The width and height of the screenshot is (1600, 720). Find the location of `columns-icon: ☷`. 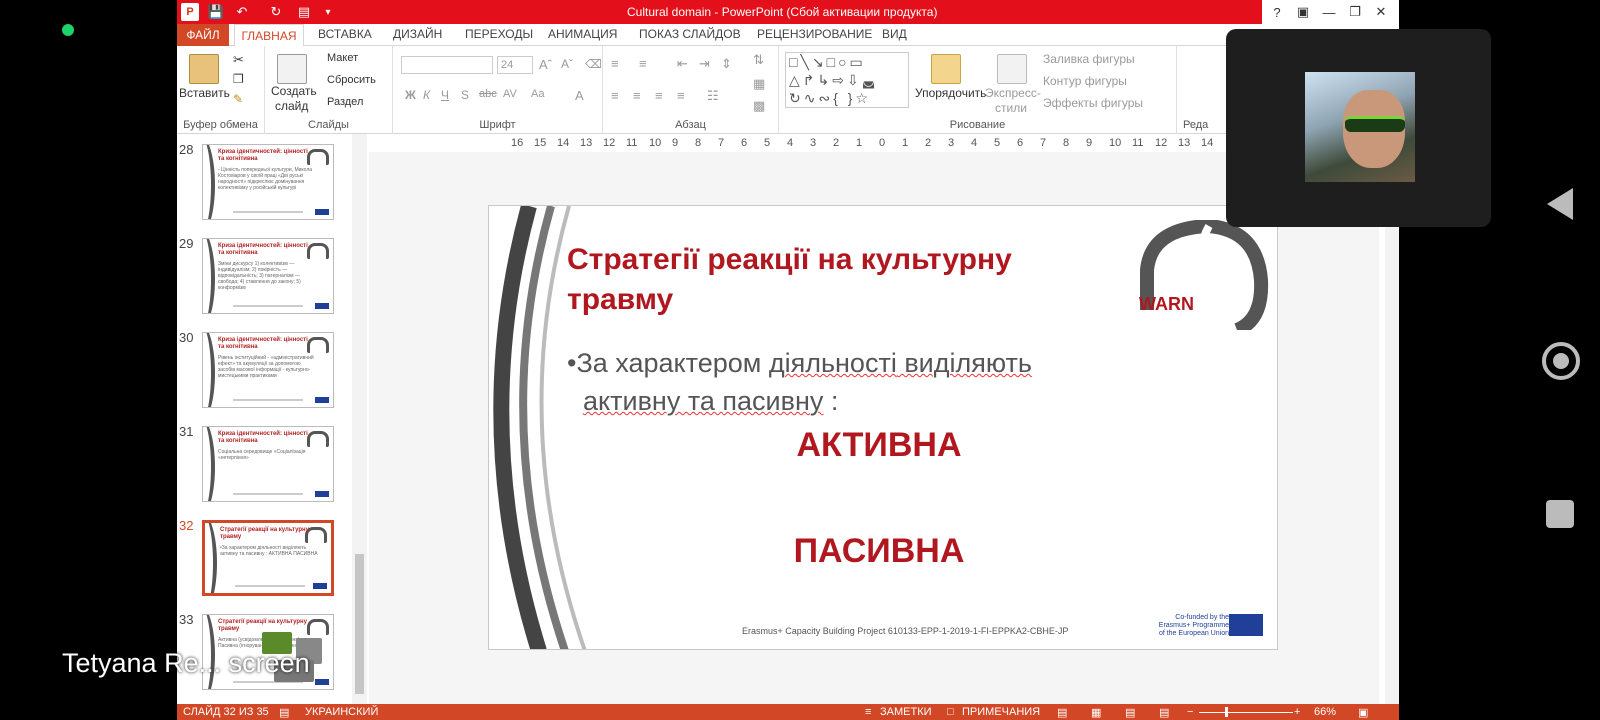

columns-icon: ☷ is located at coordinates (713, 96).